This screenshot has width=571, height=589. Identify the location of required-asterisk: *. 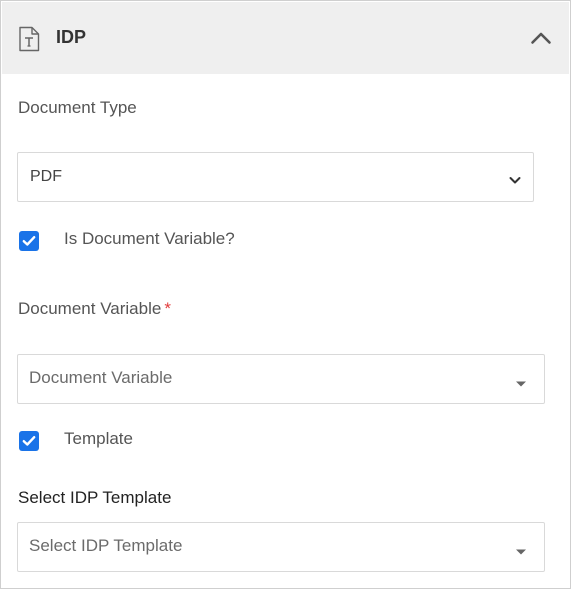
(167, 308).